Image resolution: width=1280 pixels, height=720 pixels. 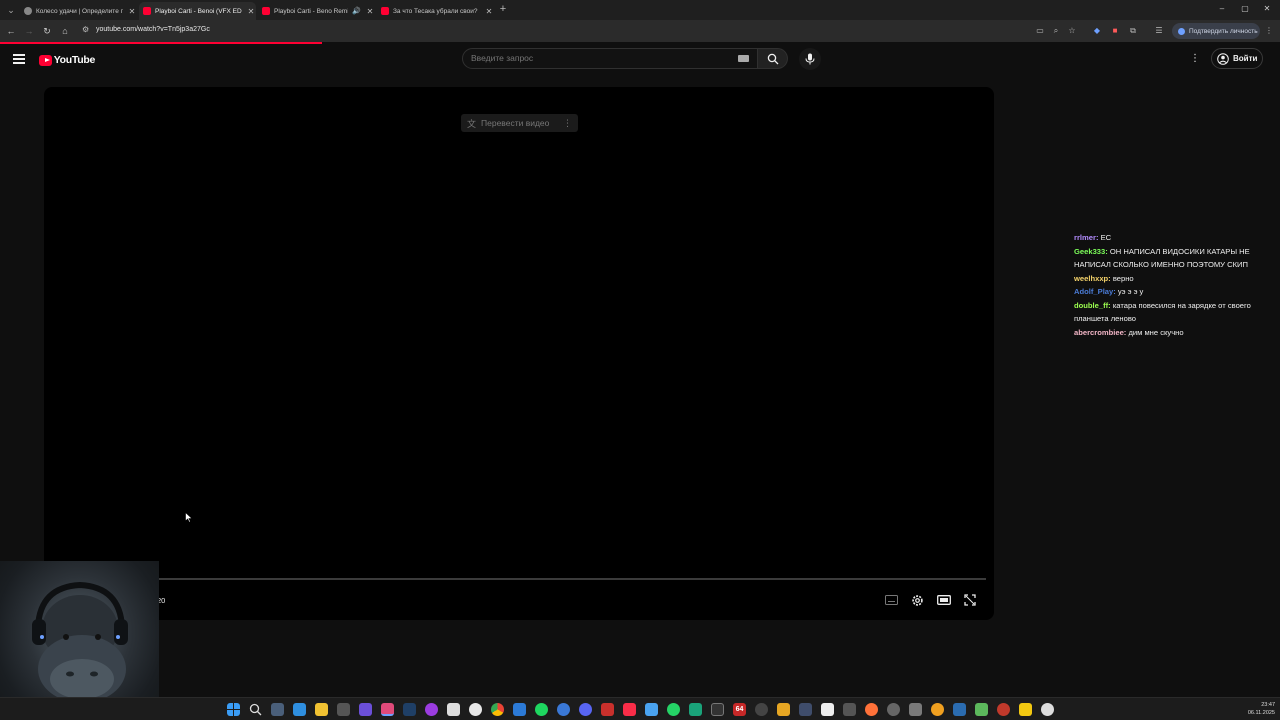 What do you see at coordinates (891, 600) in the screenshot?
I see `subtitles-icon` at bounding box center [891, 600].